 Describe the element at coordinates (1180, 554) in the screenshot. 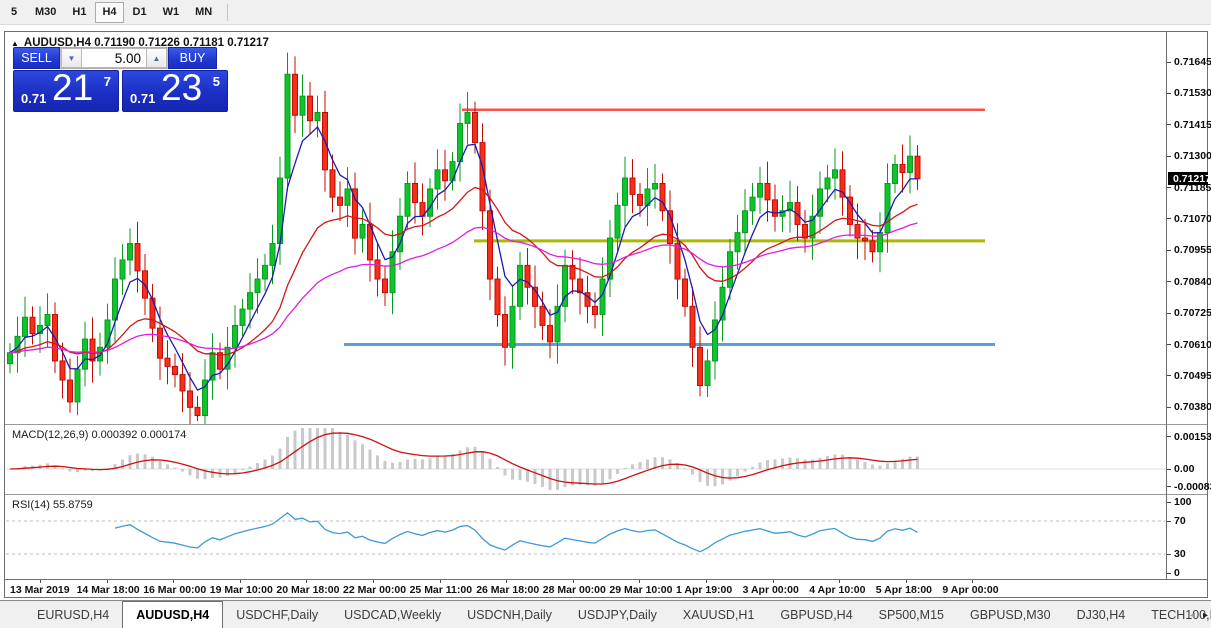

I see `rsi-scale-label: 30` at that location.